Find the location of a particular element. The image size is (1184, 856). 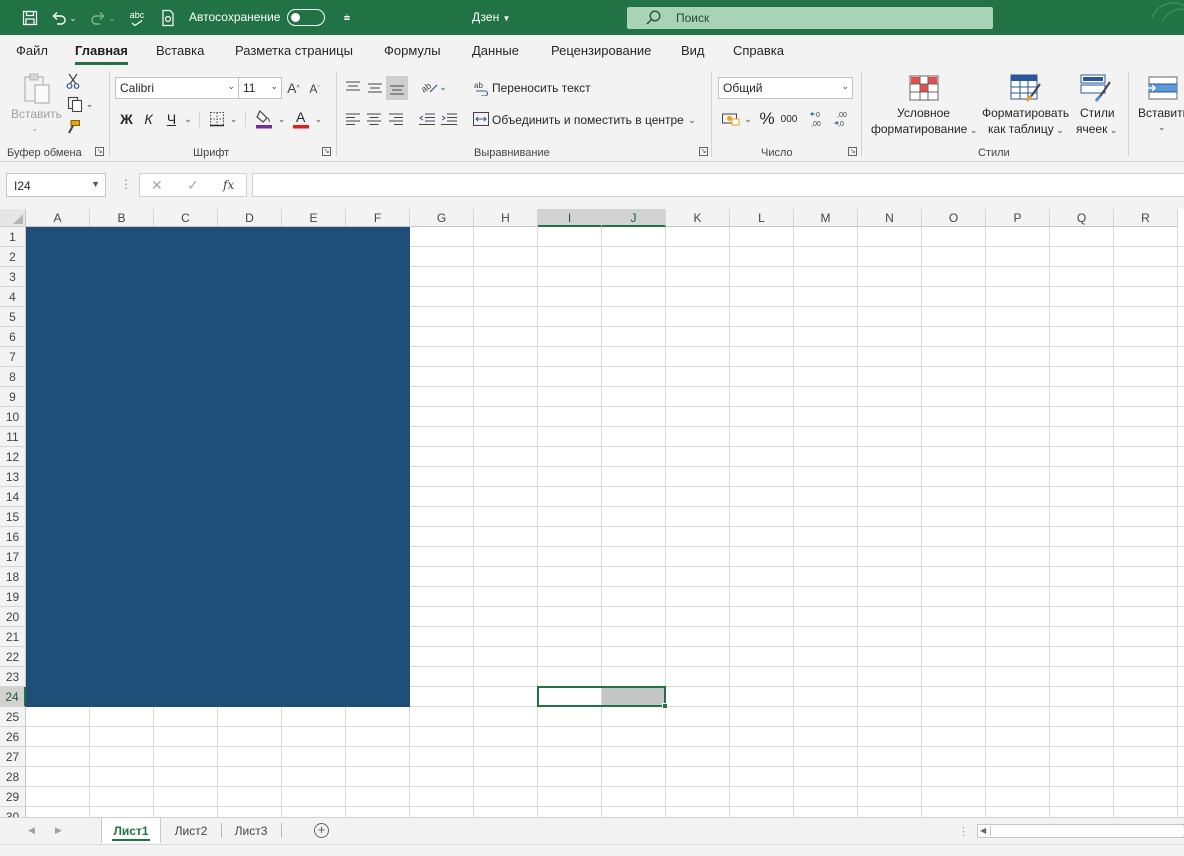

row-header-15: 15 is located at coordinates (13, 517).